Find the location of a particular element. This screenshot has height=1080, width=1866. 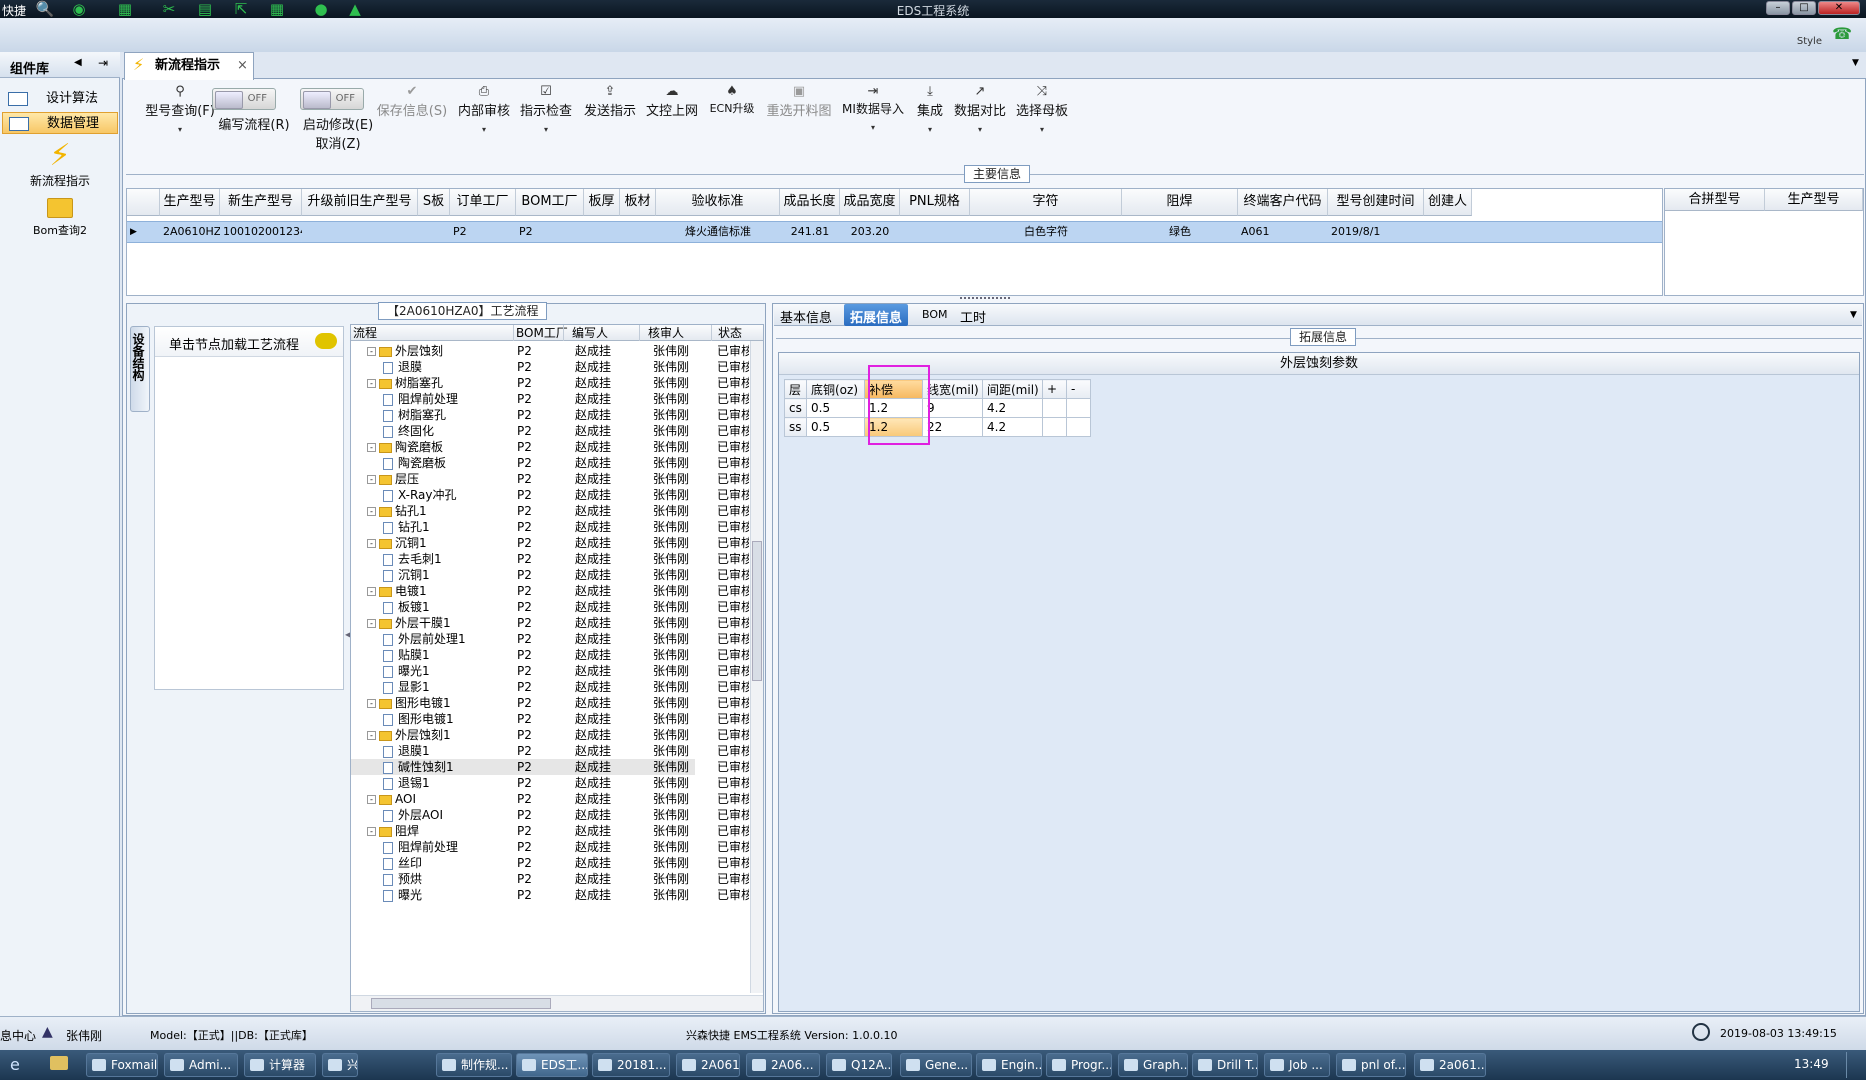

column-header: 字符 is located at coordinates (1046, 202).